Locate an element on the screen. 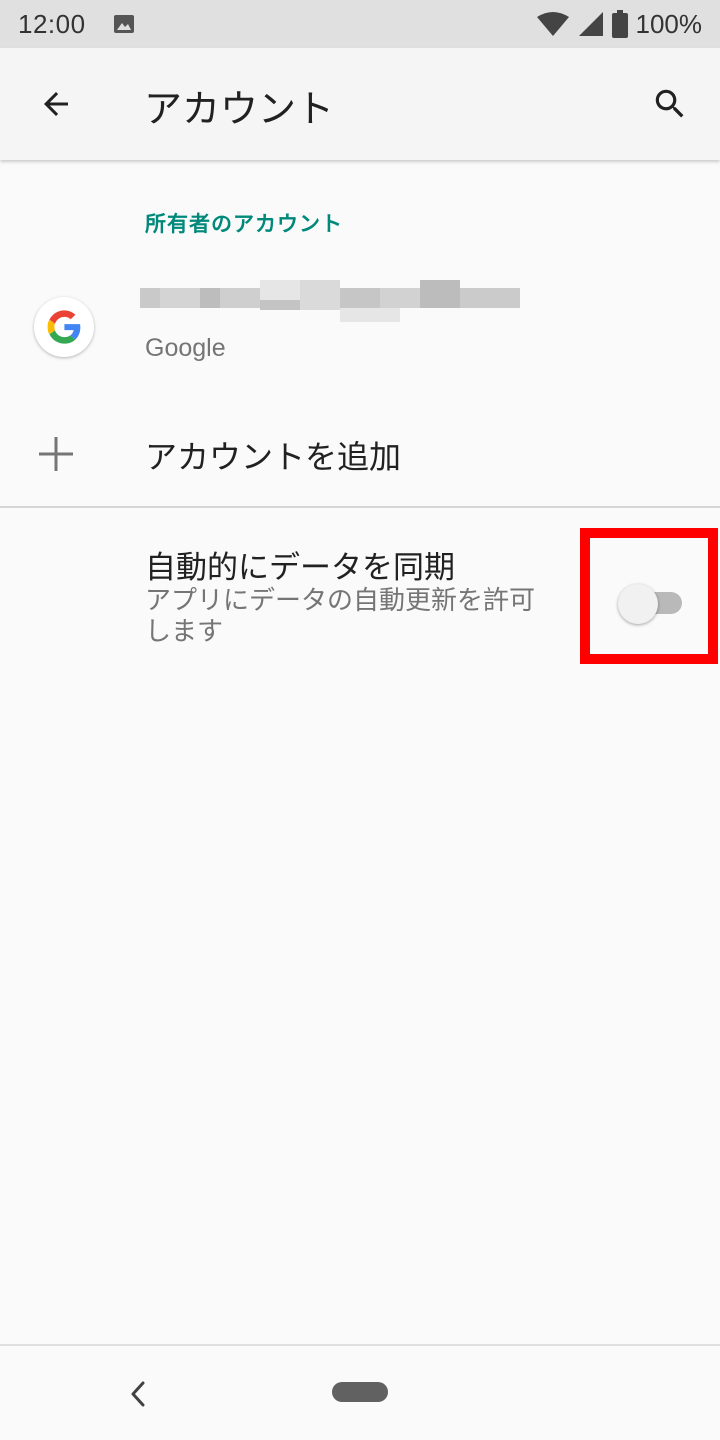  google-account-row: Google is located at coordinates (360, 322).